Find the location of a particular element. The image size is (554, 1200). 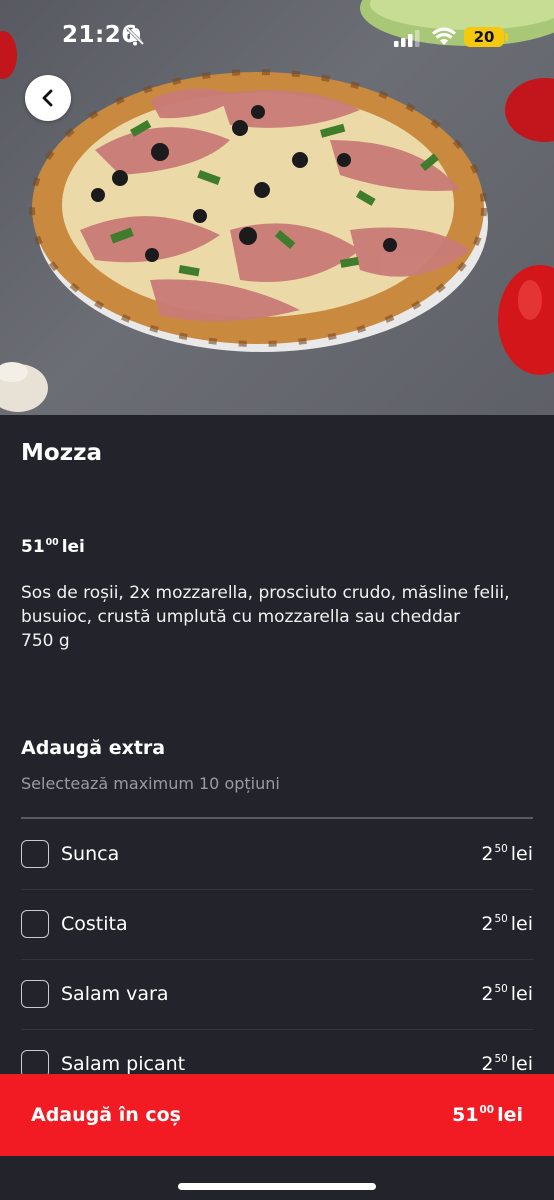

add-to-cart-price: 5100 lei is located at coordinates (487, 1115).